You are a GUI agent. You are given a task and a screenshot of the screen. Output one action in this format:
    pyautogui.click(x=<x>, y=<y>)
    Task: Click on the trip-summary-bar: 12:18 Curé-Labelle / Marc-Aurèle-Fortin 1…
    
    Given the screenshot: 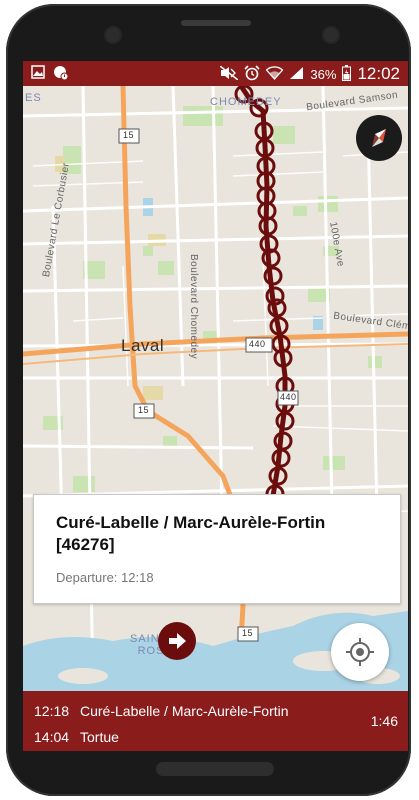 What is the action you would take?
    pyautogui.click(x=215, y=721)
    